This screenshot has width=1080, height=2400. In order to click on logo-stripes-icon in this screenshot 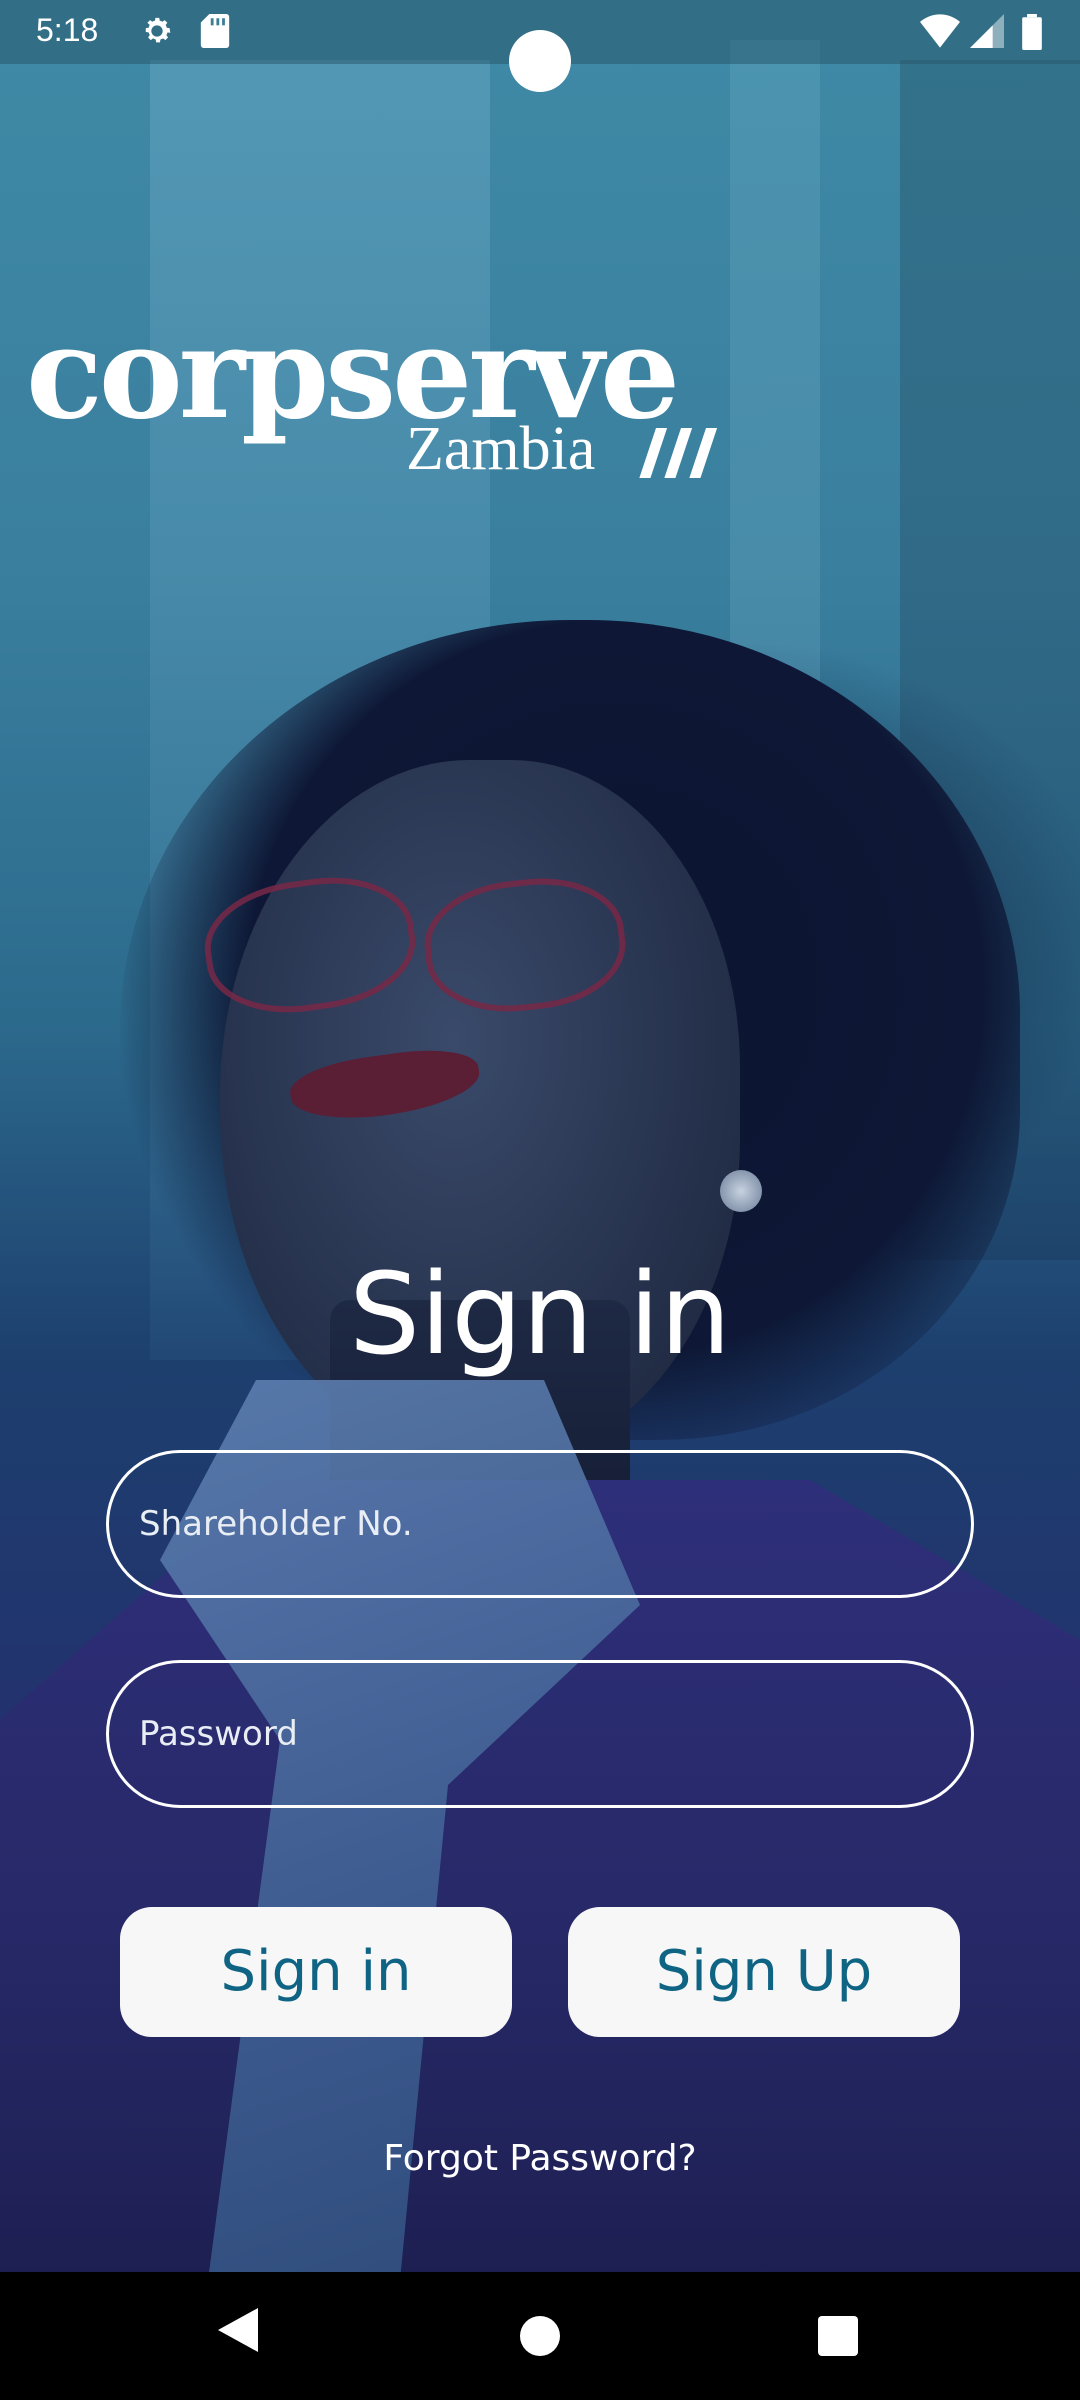, I will do `click(678, 453)`.